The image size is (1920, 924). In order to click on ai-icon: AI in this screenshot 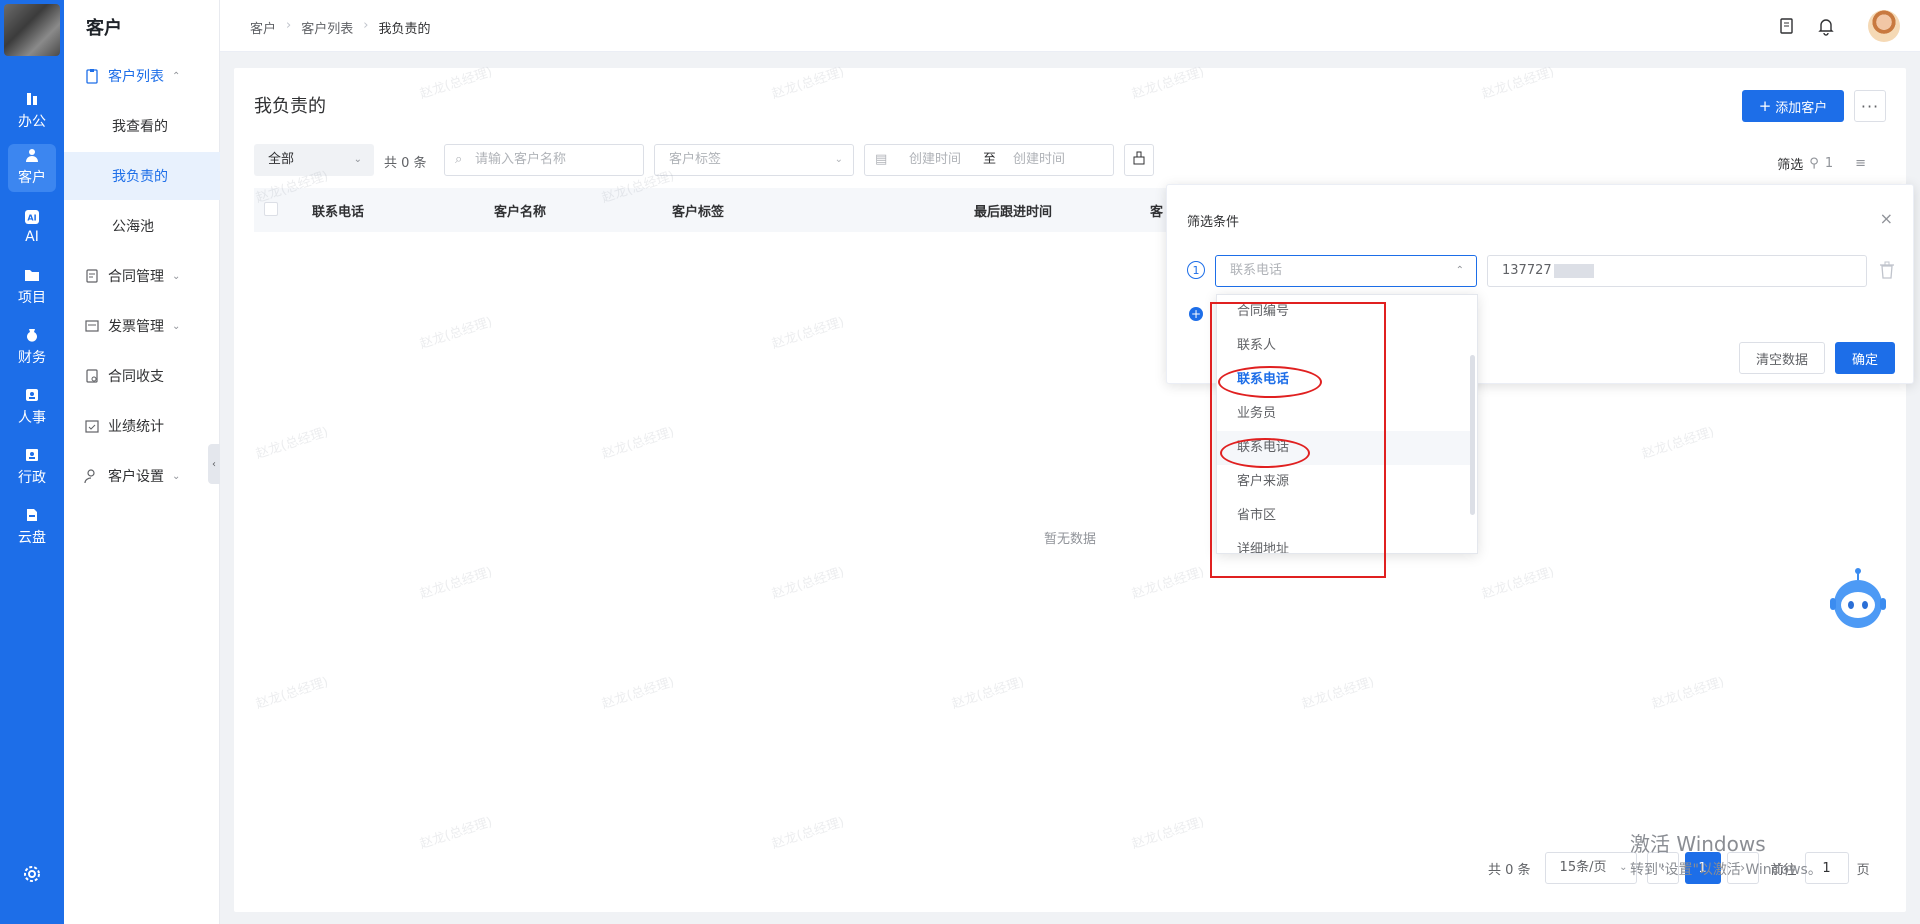, I will do `click(32, 217)`.